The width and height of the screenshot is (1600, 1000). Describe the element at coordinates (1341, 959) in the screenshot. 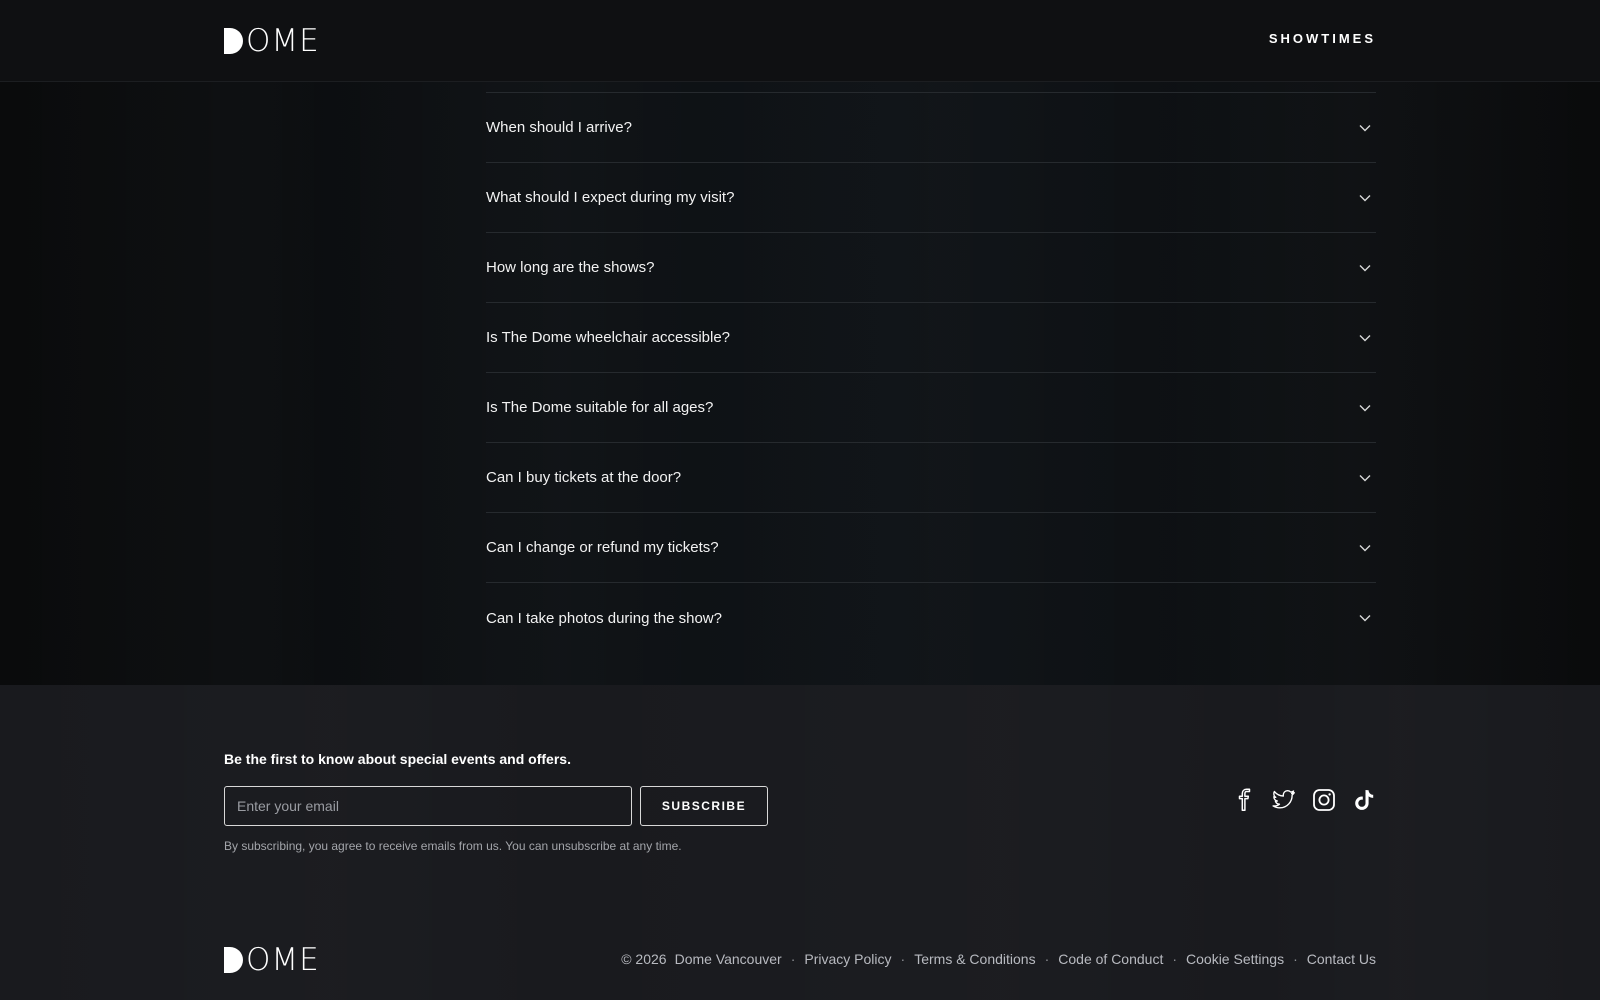

I see `contact-us-link: Contact Us` at that location.